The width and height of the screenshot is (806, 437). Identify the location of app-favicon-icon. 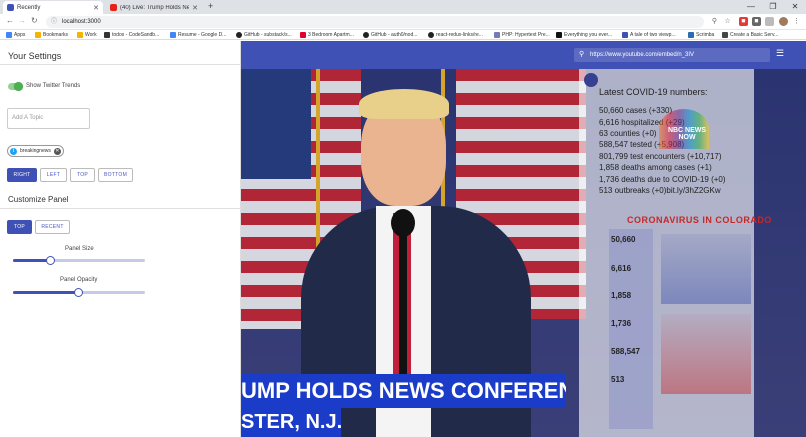
(10, 7).